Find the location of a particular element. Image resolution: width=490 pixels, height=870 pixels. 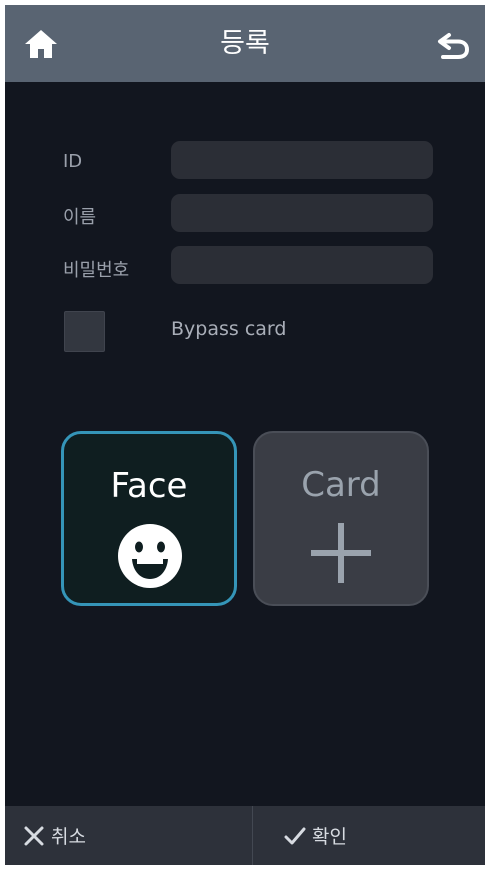

card-register-button: Card is located at coordinates (341, 518).